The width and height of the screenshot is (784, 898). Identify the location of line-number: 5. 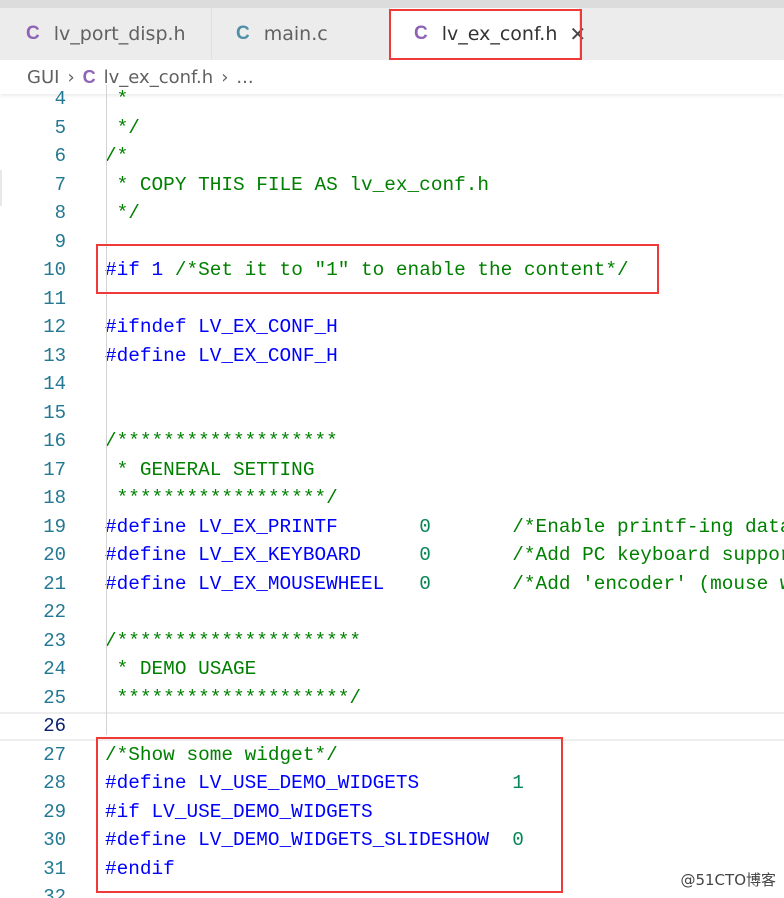
(60, 127).